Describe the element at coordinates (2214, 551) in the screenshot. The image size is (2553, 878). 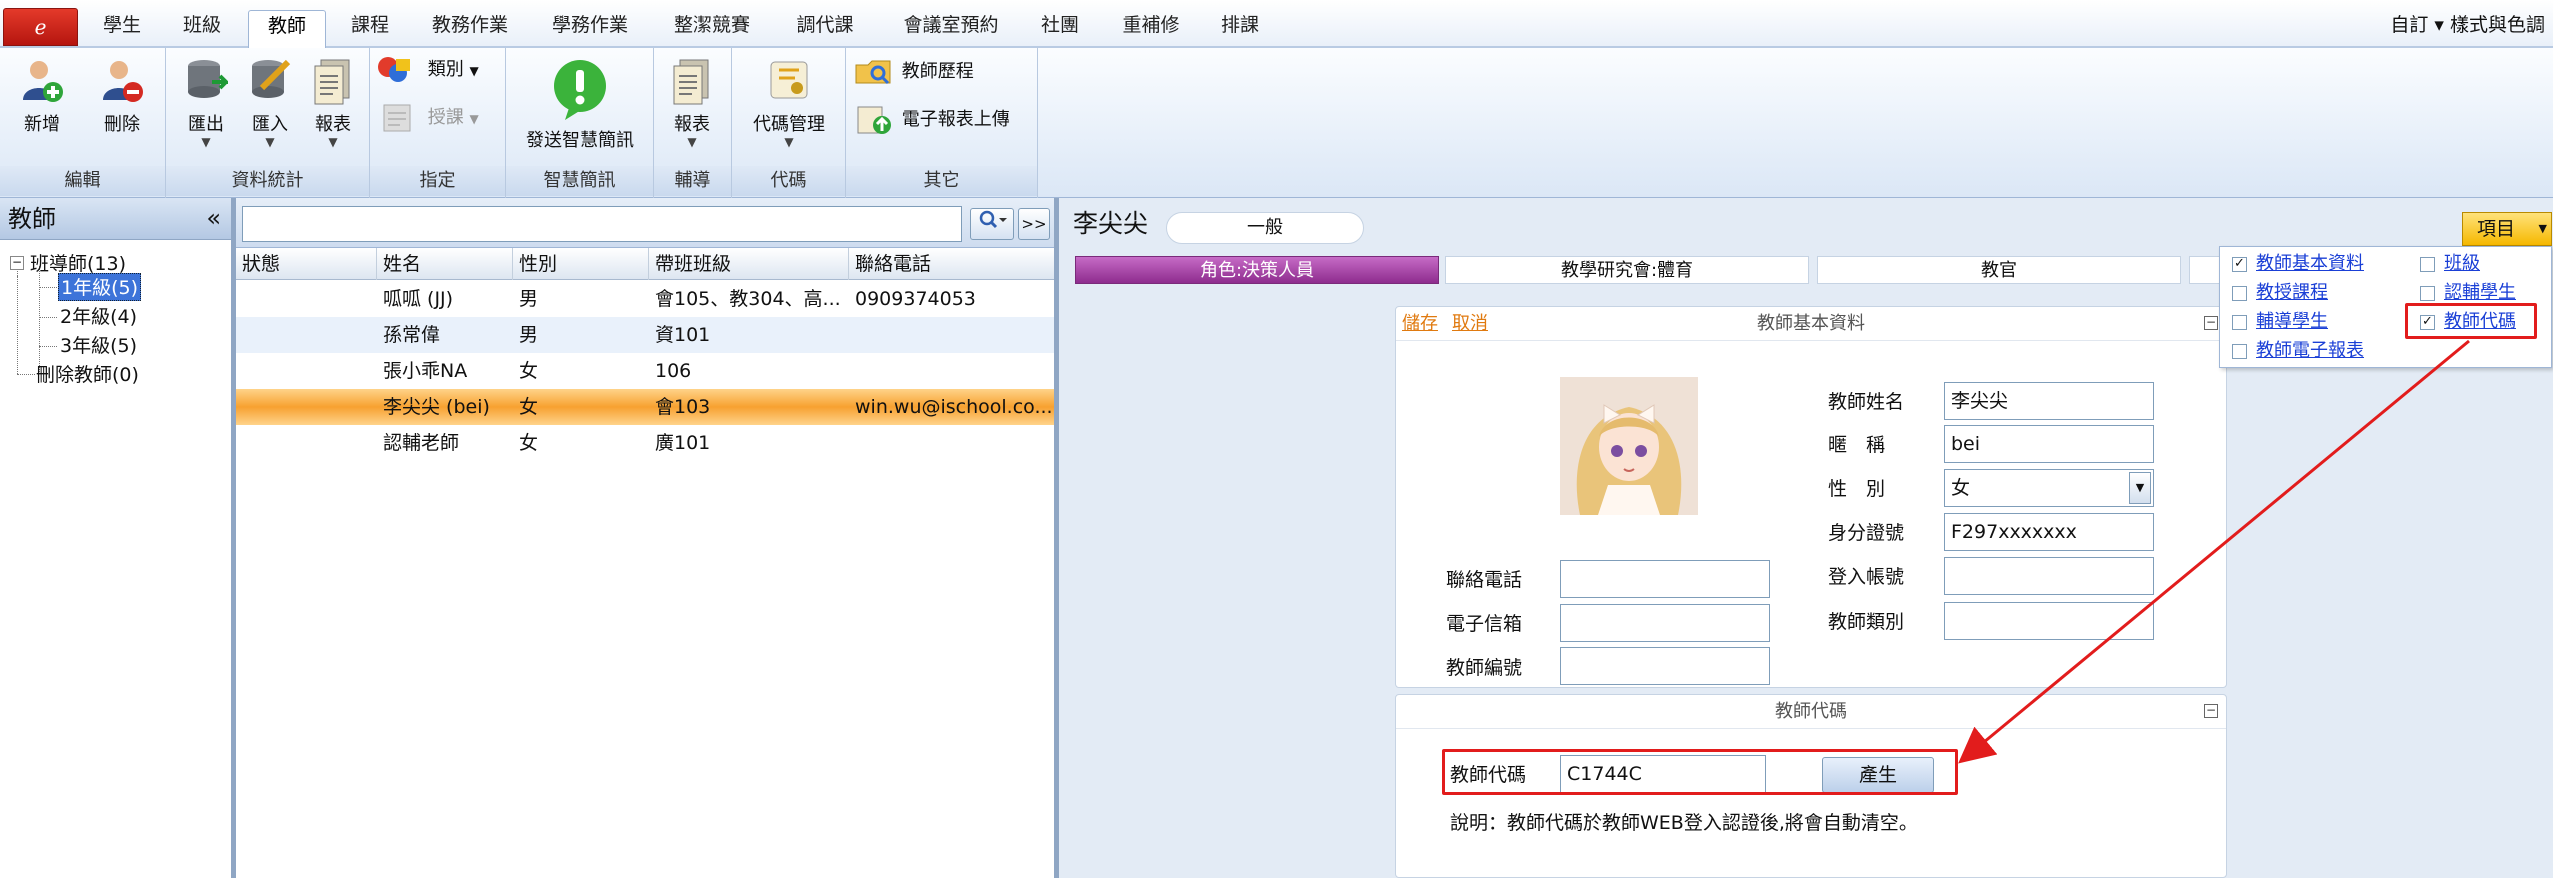
I see `annotation-arrow` at that location.